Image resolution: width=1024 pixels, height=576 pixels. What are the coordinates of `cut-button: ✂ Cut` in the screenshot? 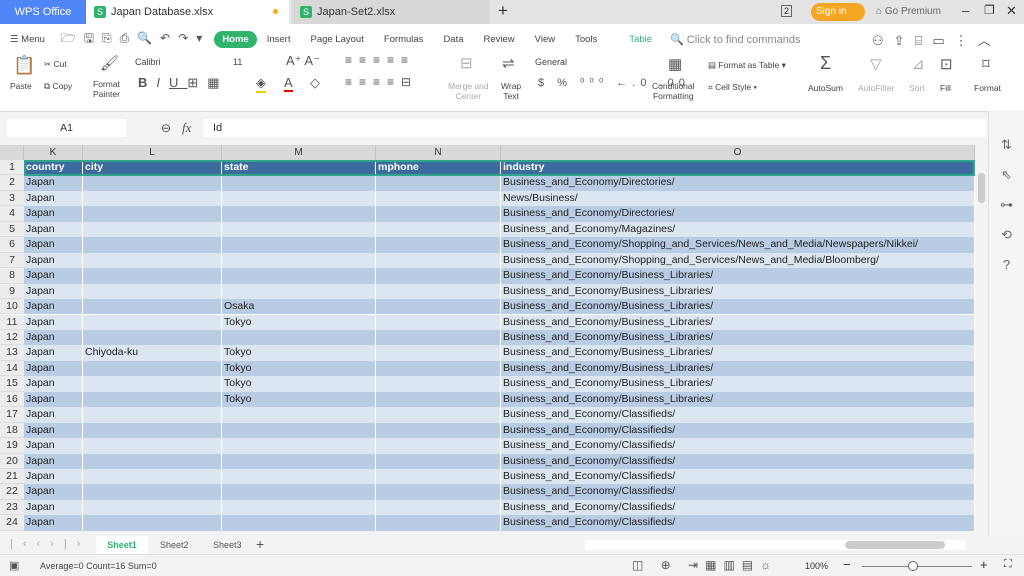 It's located at (55, 64).